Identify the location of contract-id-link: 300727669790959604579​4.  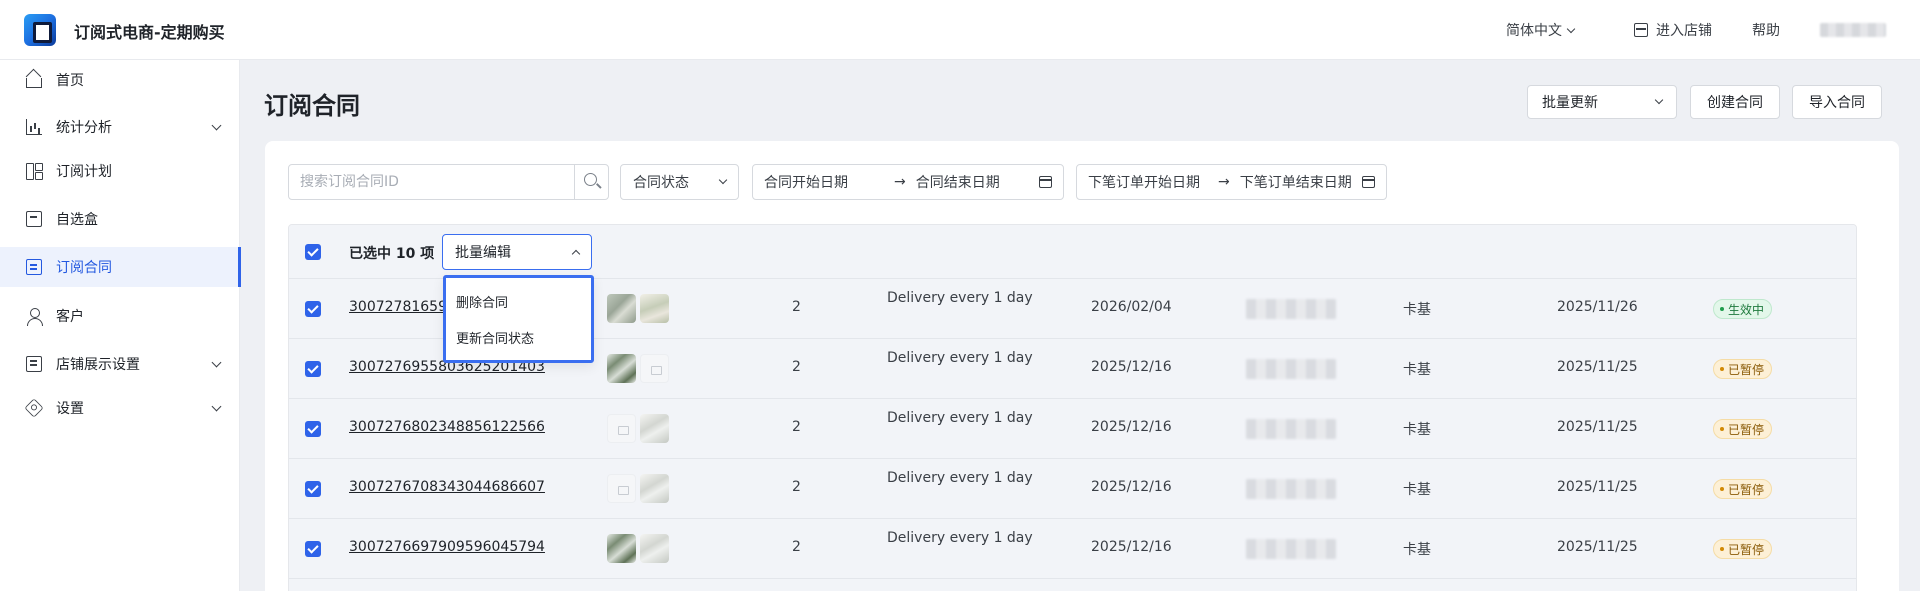
(447, 547).